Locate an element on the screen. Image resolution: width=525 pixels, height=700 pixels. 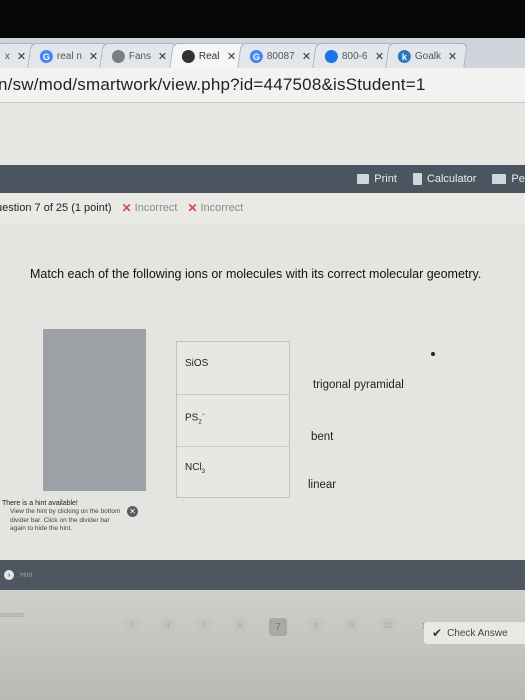
question-pagination: 345678910› is located at coordinates (278, 627).